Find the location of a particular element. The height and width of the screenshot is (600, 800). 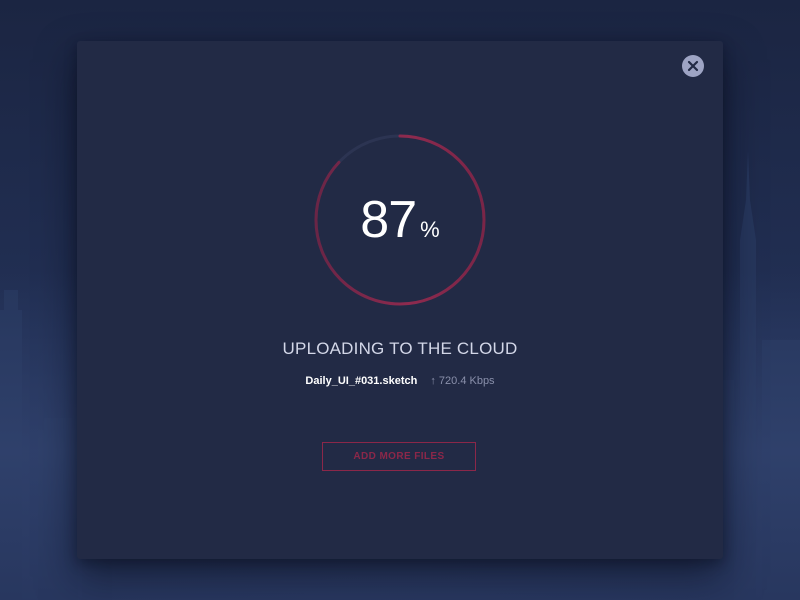

progress-percent: 87% is located at coordinates (400, 220).